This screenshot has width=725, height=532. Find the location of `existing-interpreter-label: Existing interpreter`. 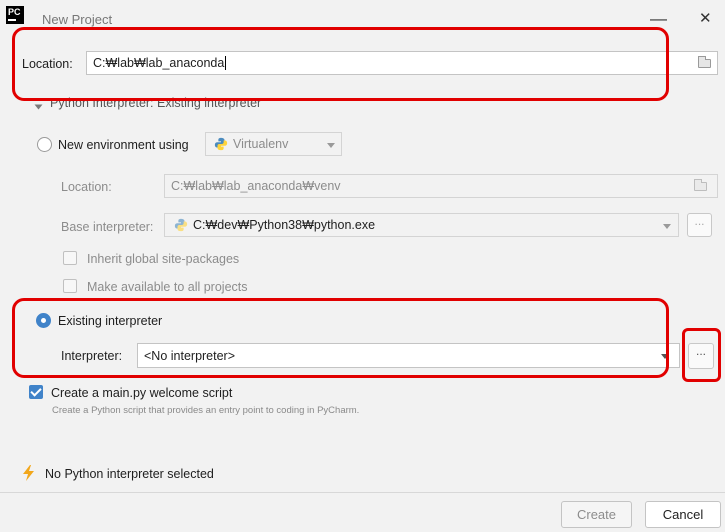

existing-interpreter-label: Existing interpreter is located at coordinates (110, 321).